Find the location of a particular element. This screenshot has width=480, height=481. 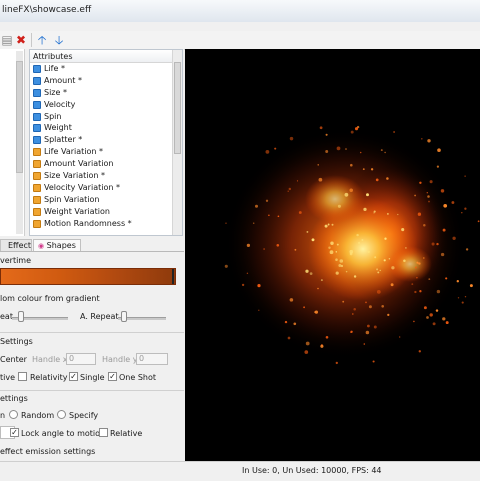

tab-shapes: ◉ Shapes is located at coordinates (57, 245).